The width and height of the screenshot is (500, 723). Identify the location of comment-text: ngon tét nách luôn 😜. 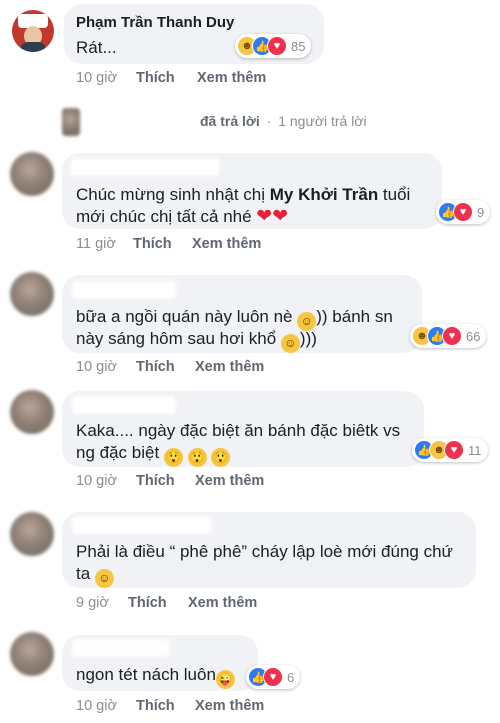
(155, 676).